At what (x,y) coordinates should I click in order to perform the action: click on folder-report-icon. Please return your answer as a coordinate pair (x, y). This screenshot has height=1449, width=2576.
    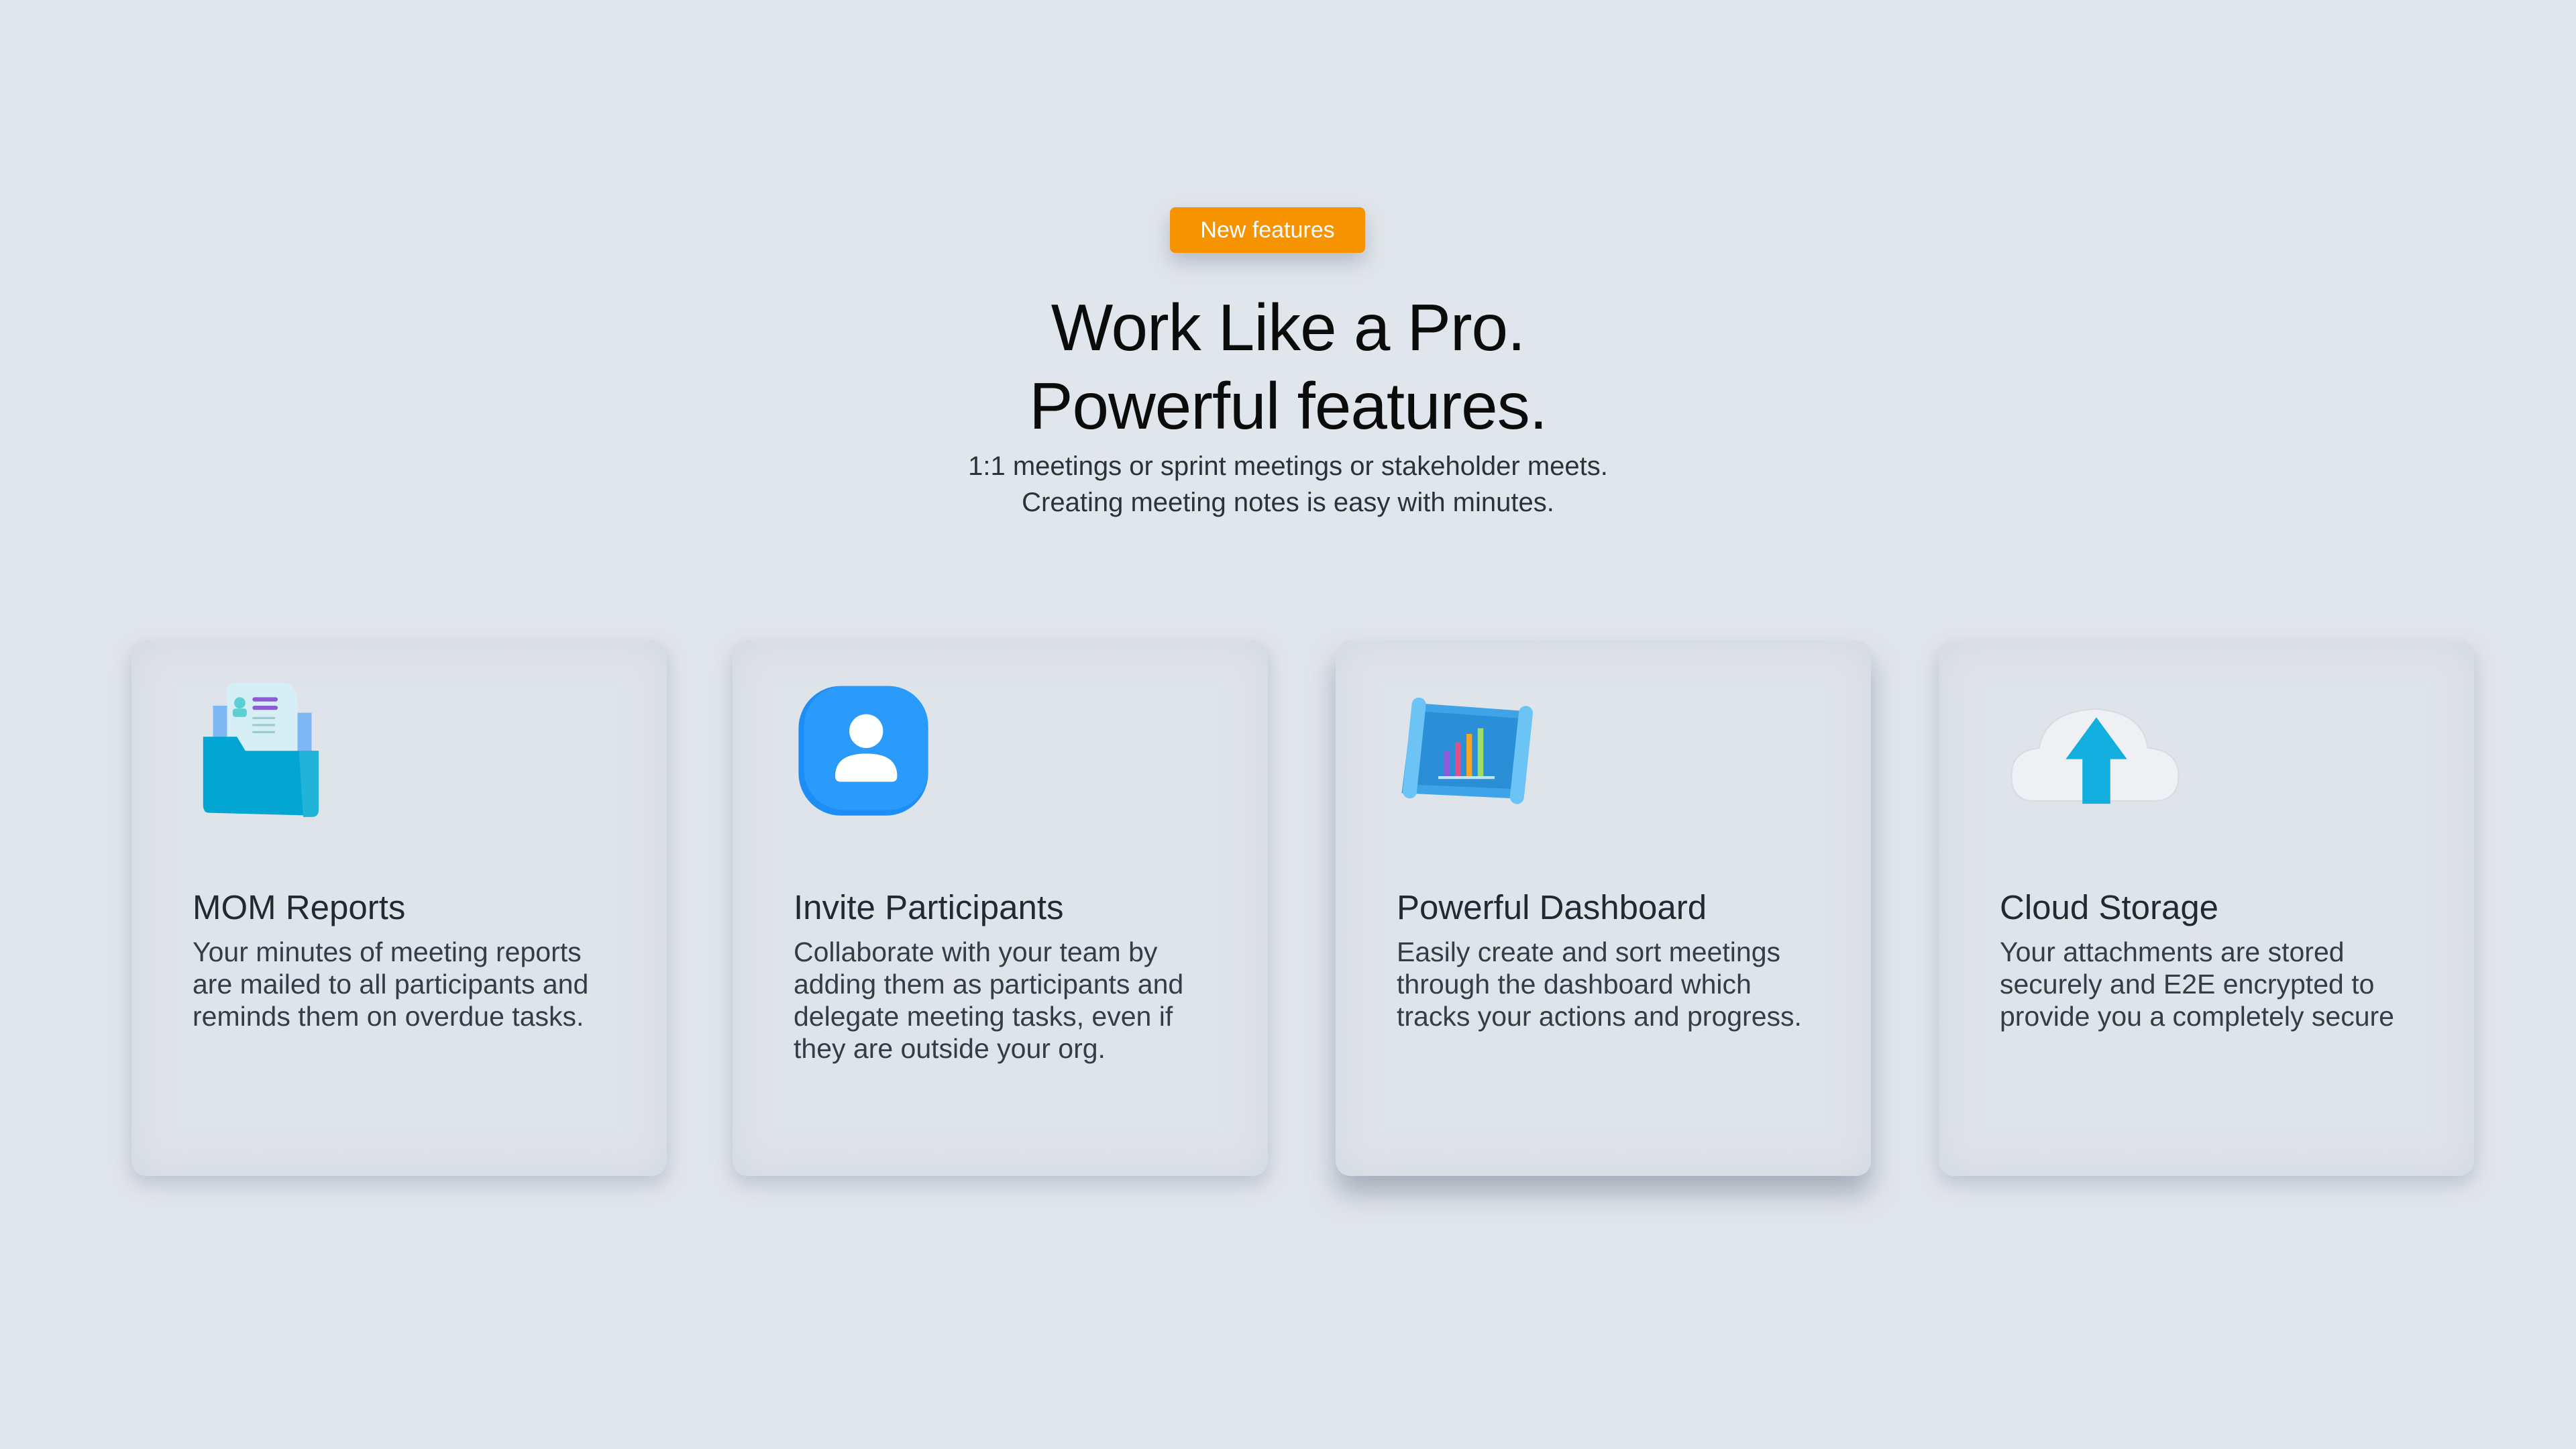
    Looking at the image, I should click on (261, 750).